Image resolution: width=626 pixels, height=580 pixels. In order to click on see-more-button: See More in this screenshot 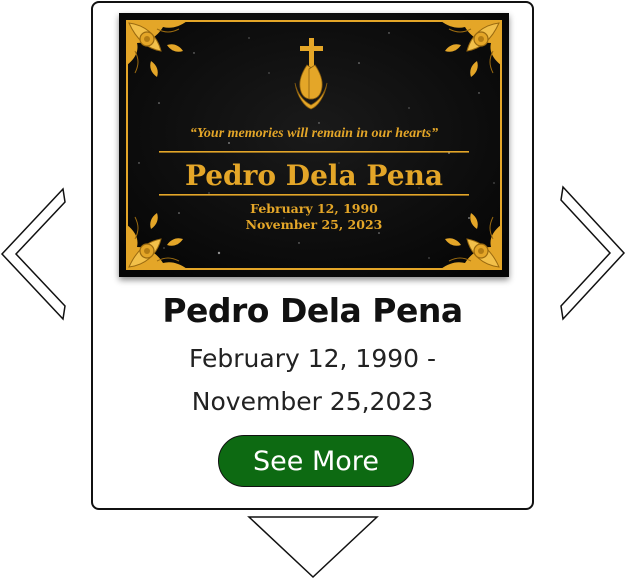, I will do `click(316, 461)`.